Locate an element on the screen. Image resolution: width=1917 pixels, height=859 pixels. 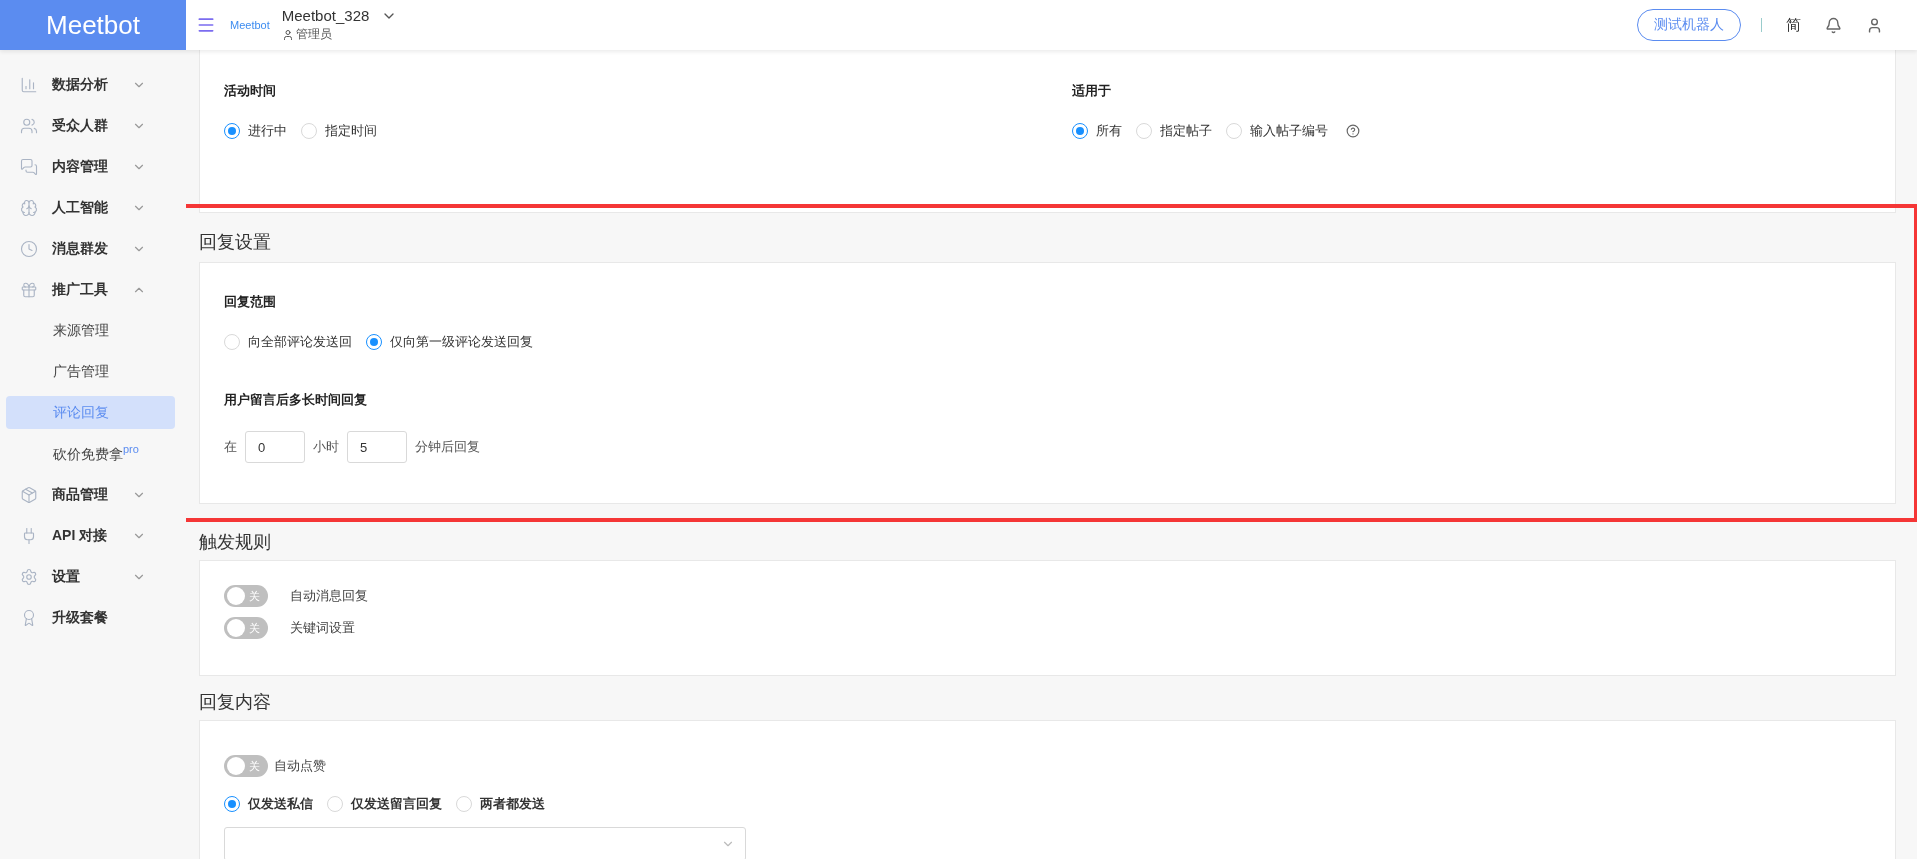
logo: Meetbot is located at coordinates (93, 25).